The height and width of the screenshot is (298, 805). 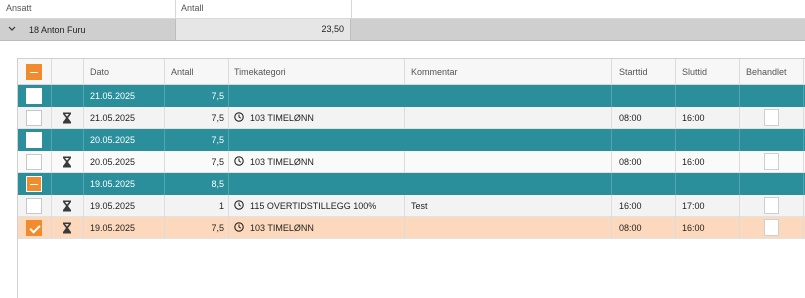 What do you see at coordinates (434, 72) in the screenshot?
I see `column-header-comment: Kommentar` at bounding box center [434, 72].